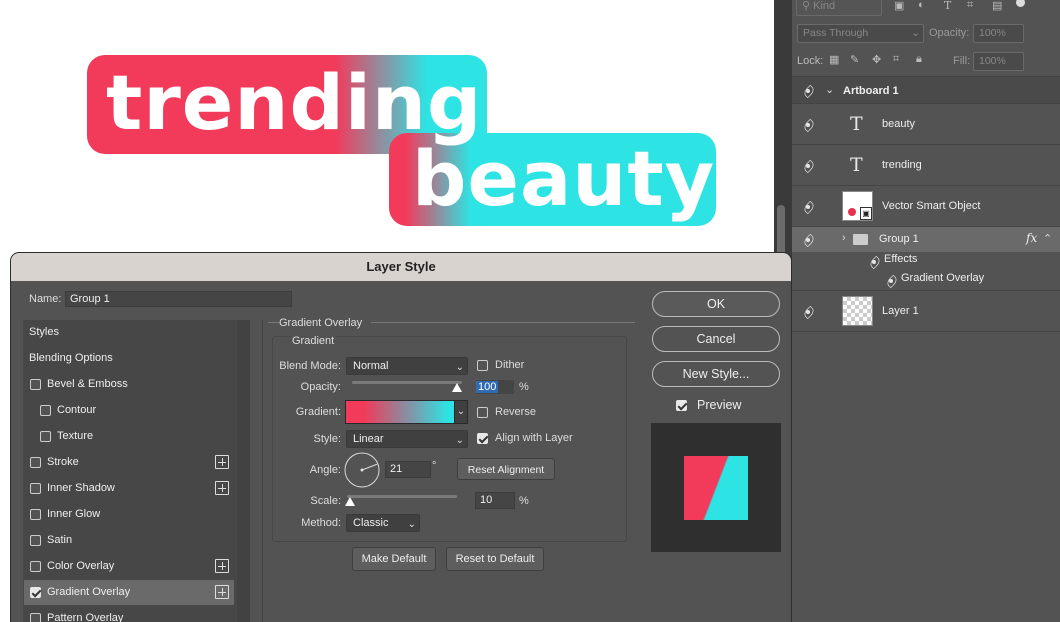  What do you see at coordinates (402, 496) in the screenshot?
I see `scale-slider-track` at bounding box center [402, 496].